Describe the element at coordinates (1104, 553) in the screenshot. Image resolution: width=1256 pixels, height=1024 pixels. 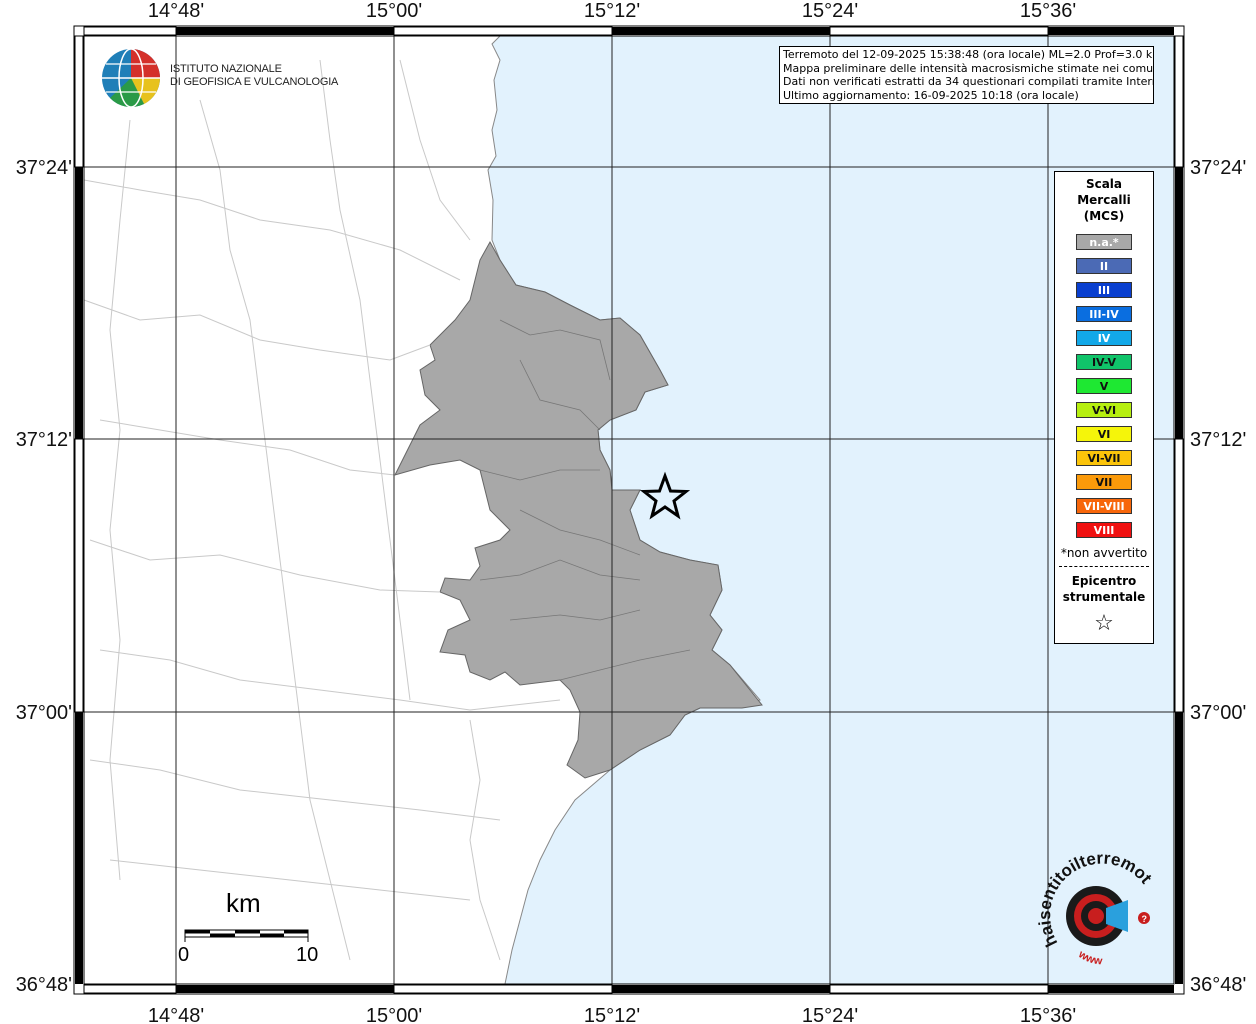
I see `legend-note: *non avvertito` at that location.